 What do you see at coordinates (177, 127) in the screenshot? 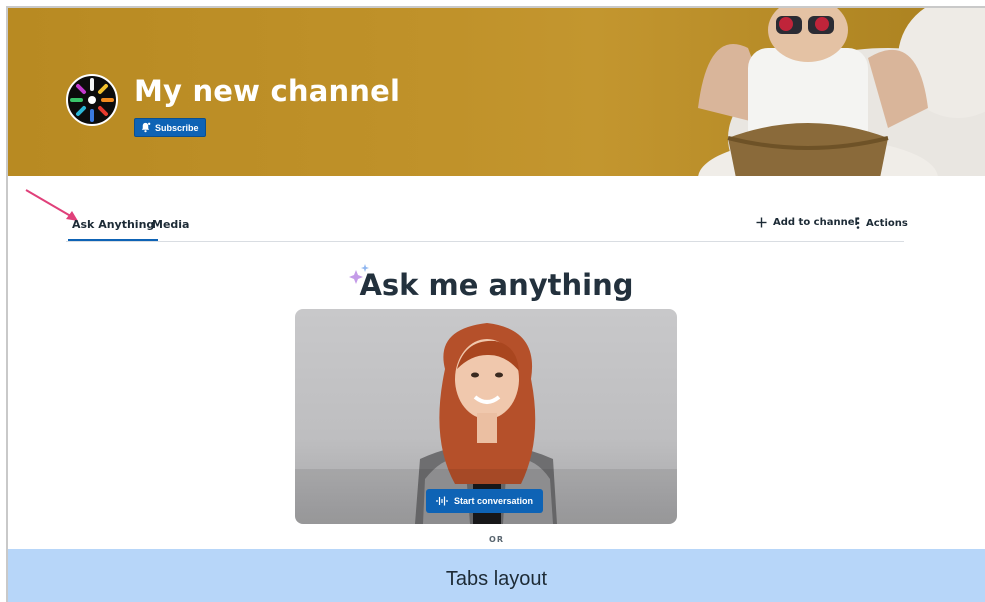
I see `subscribe-label: Subscribe` at bounding box center [177, 127].